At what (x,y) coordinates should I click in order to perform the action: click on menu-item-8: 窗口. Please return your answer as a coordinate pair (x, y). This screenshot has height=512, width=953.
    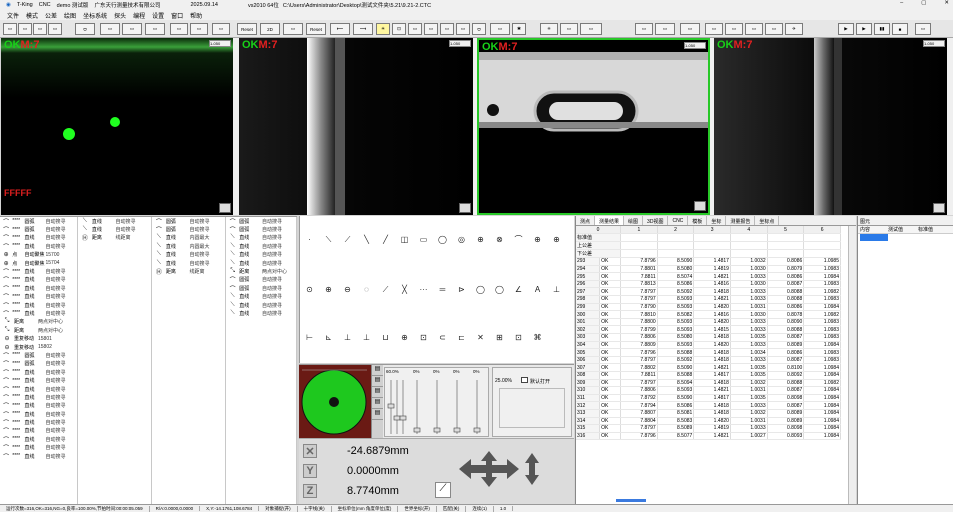
    Looking at the image, I should click on (177, 15).